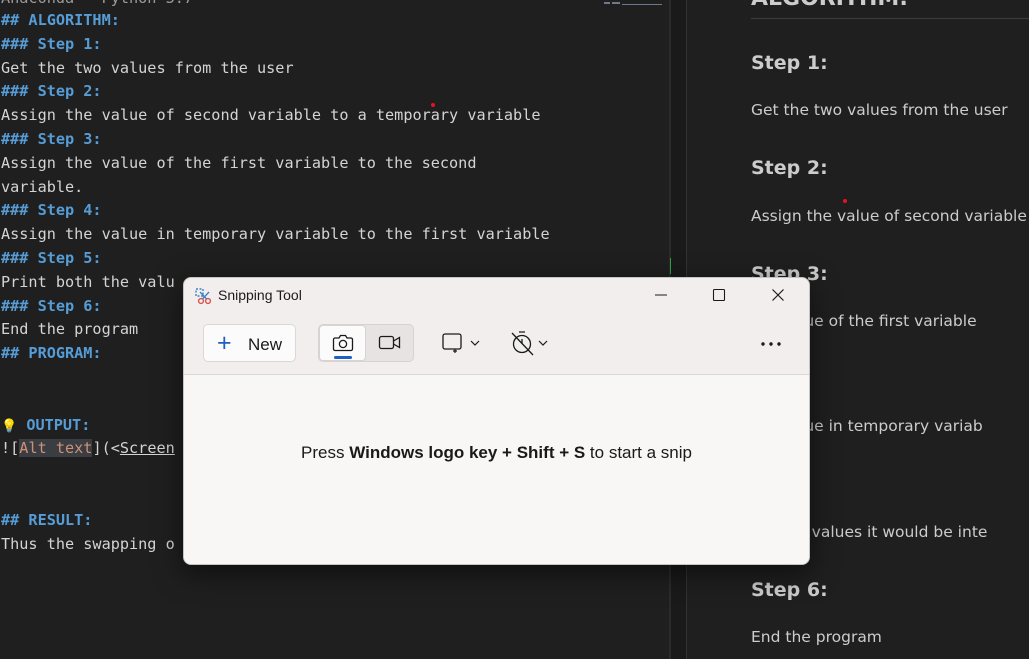 This screenshot has height=659, width=1029. Describe the element at coordinates (265, 344) in the screenshot. I see `new-button-label: New` at that location.